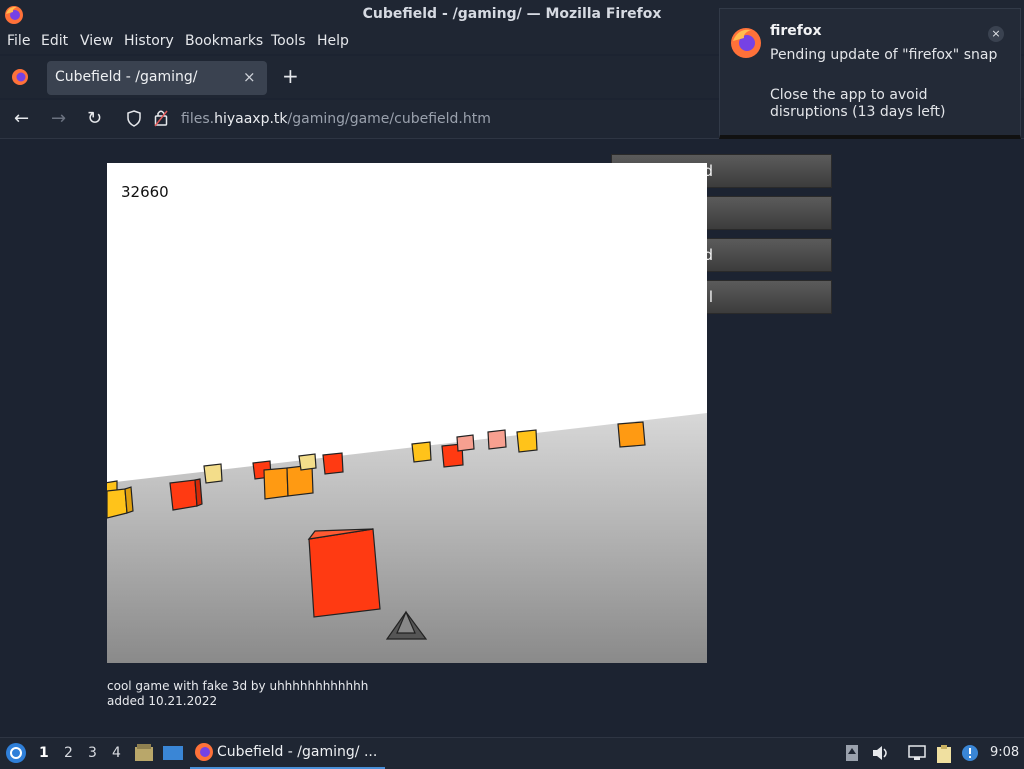  Describe the element at coordinates (290, 76) in the screenshot. I see `new-tab-button: +` at that location.